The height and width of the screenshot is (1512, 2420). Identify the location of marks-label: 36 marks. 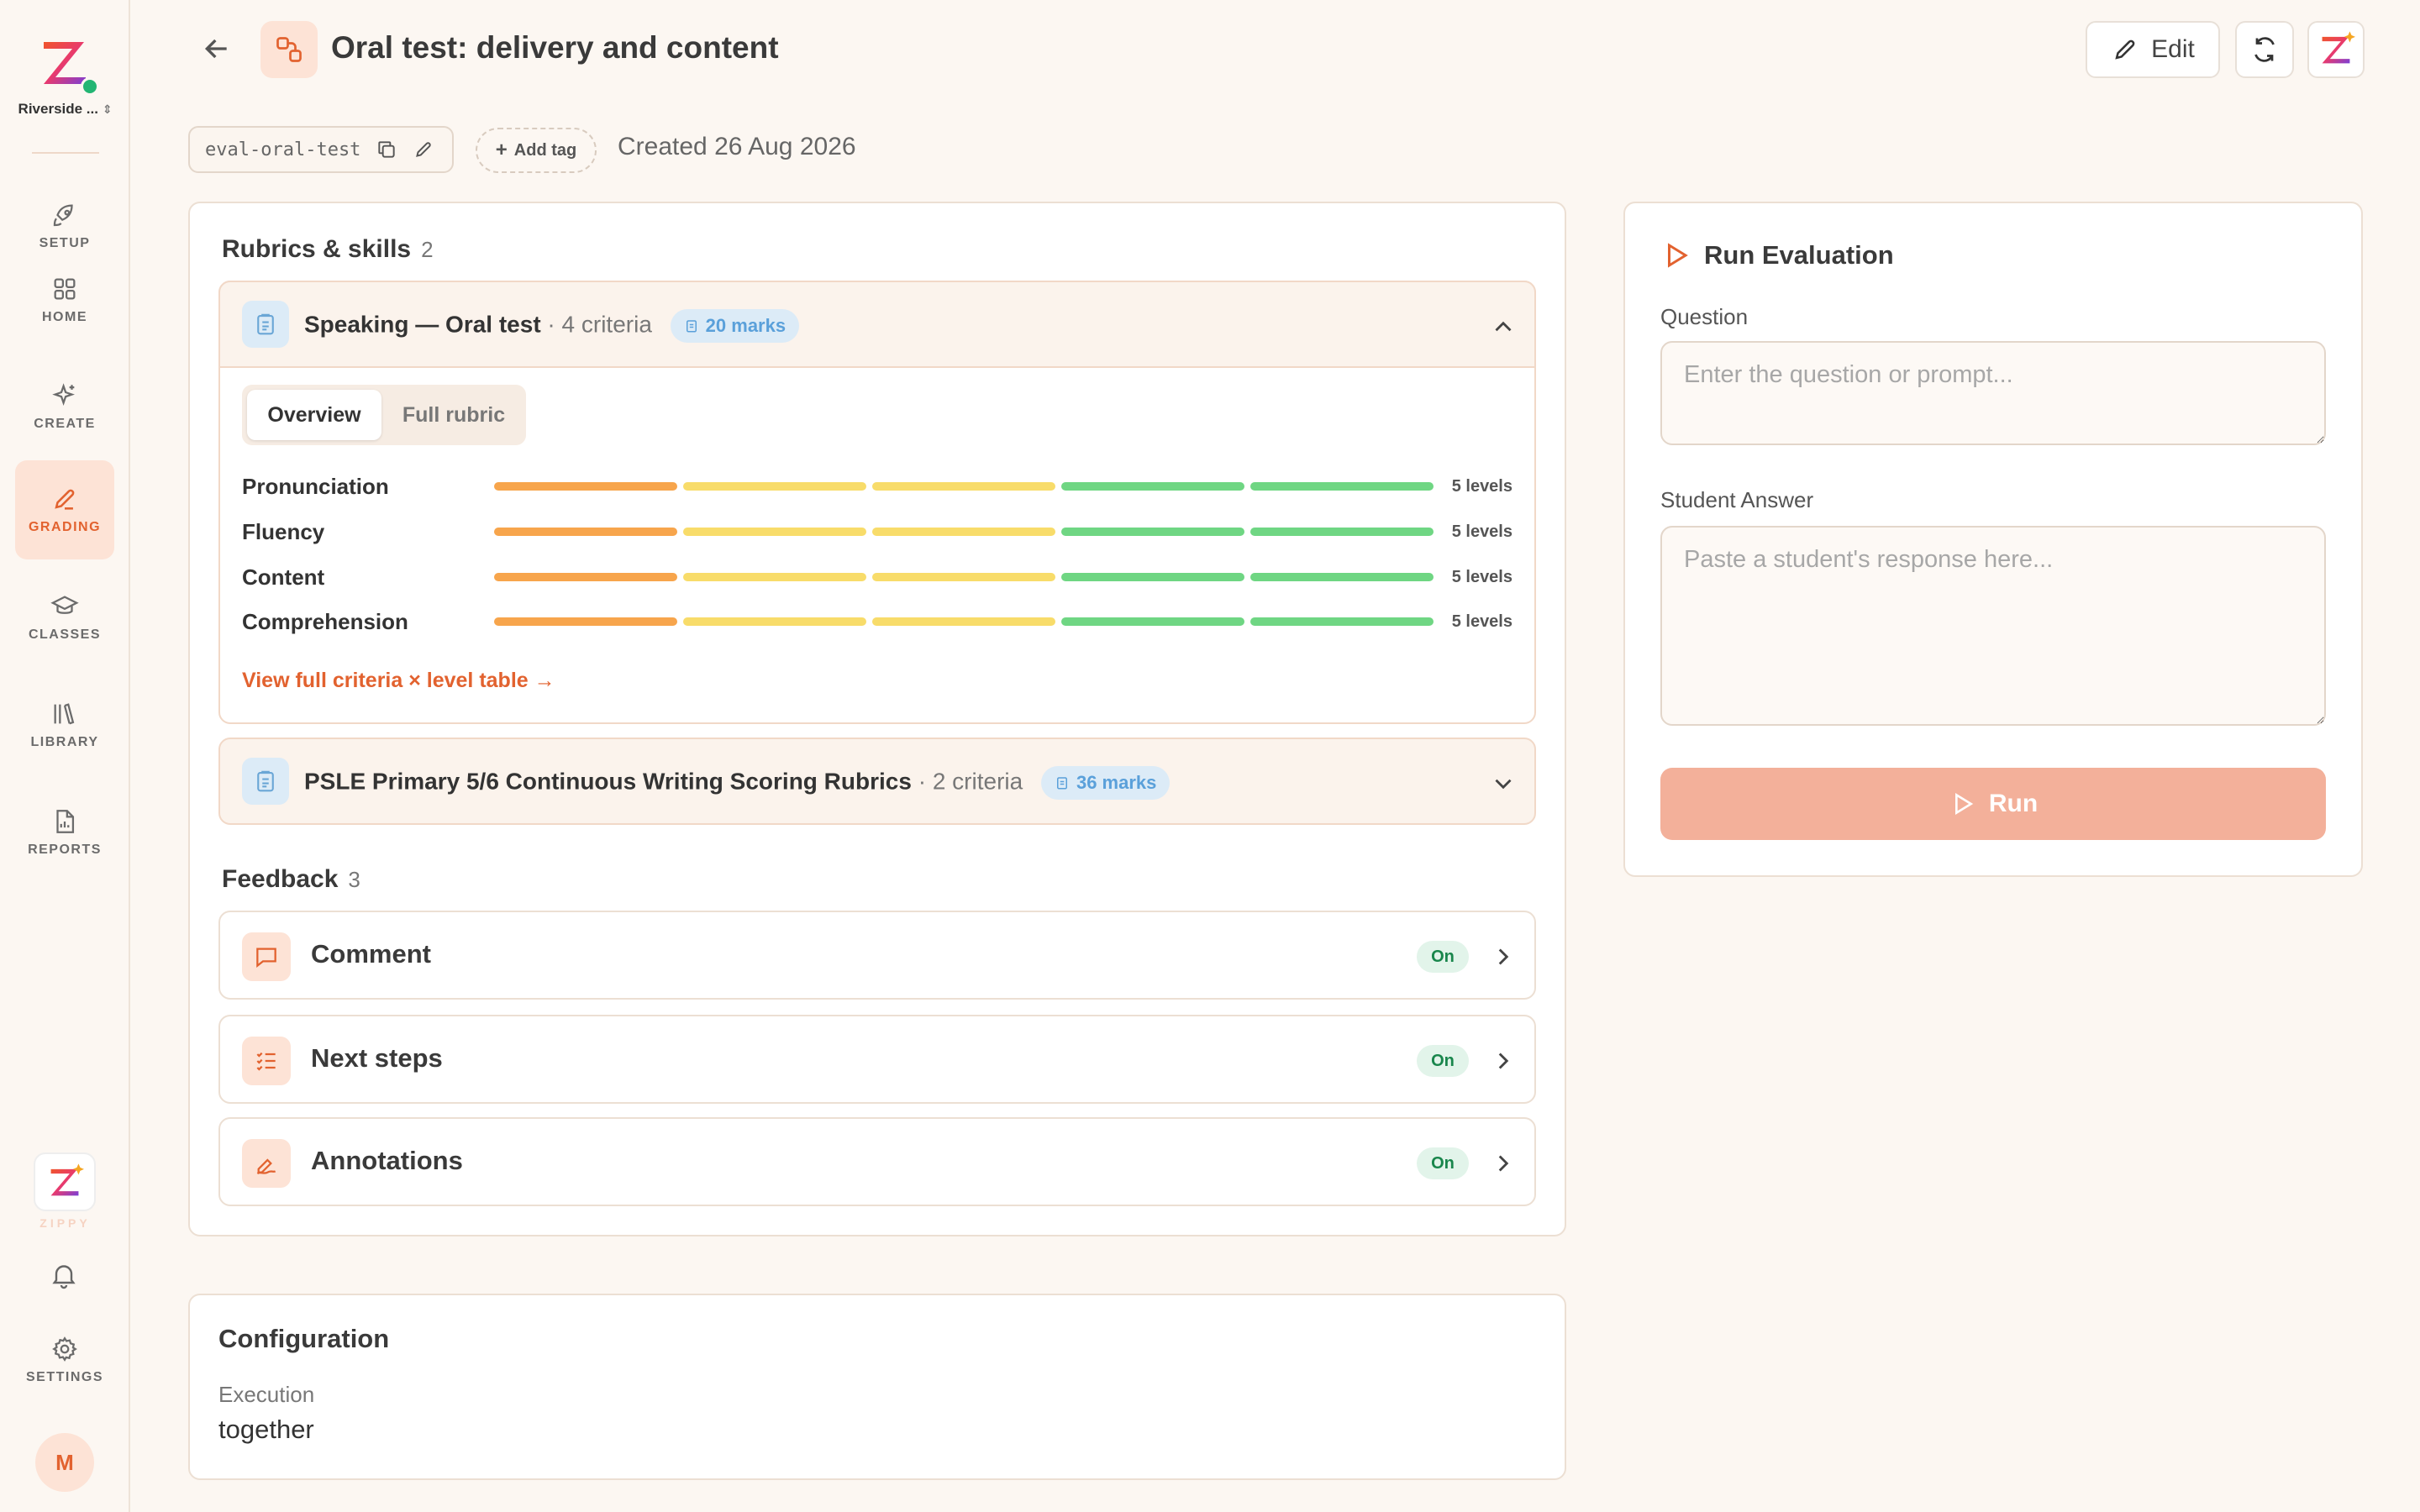
(1116, 782).